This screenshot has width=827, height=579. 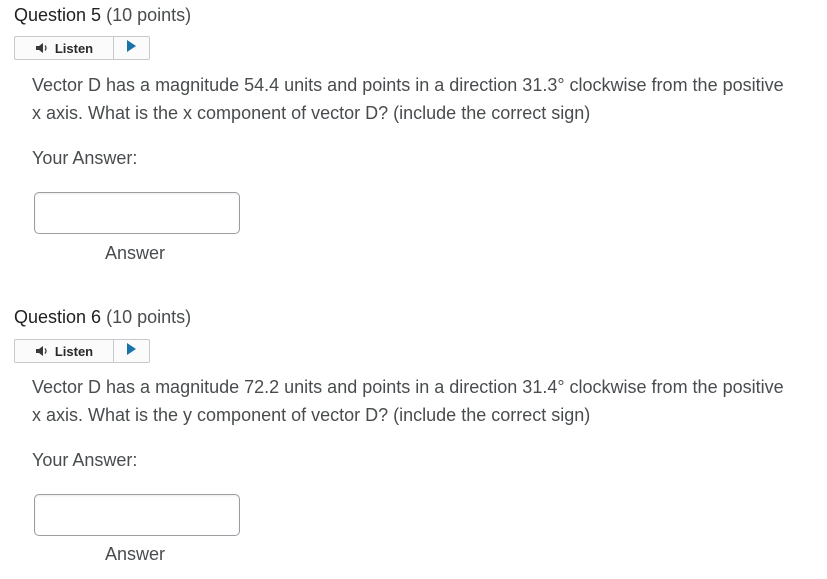 I want to click on question-number: Question 5, so click(x=58, y=15).